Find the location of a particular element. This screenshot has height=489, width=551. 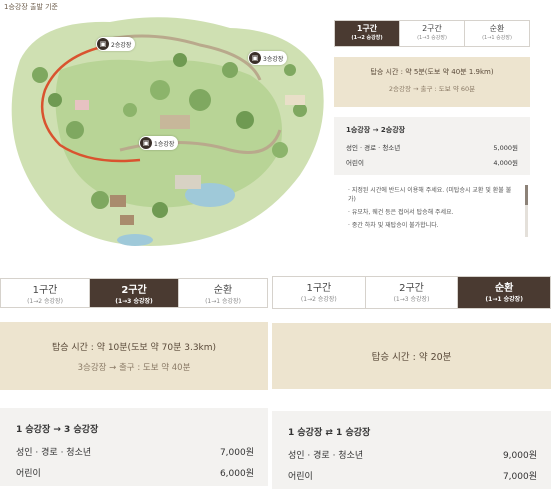

station-1-pin: ▣ 1승강장 is located at coordinates (159, 143).